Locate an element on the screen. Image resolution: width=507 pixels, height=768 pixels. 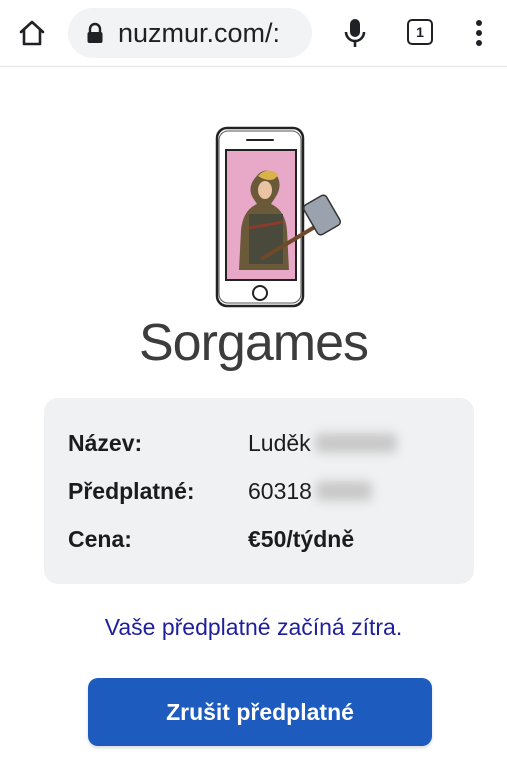
name-row: Název: Luděk is located at coordinates (232, 443).